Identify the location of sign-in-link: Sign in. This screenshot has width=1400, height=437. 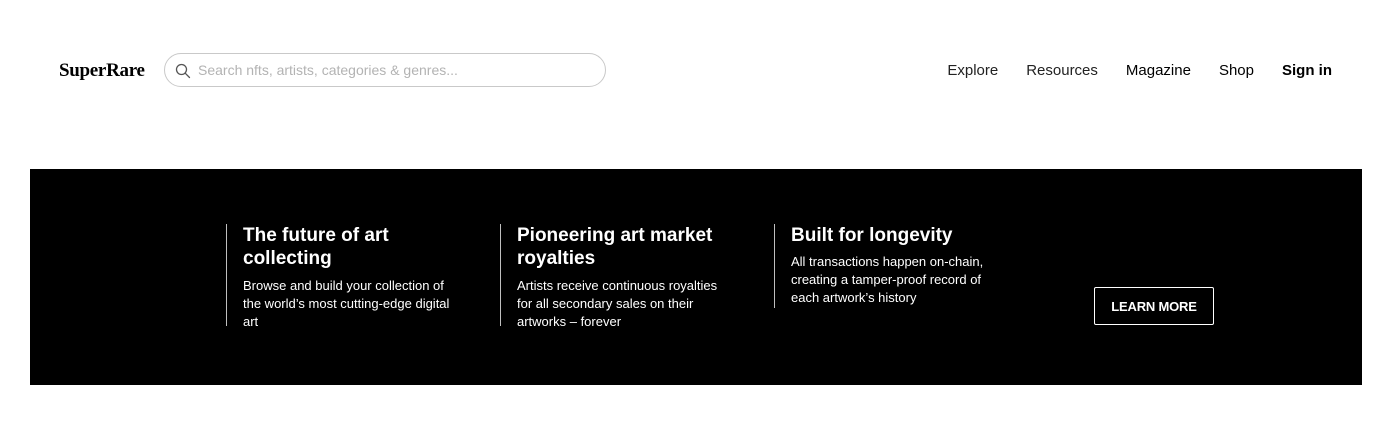
(1307, 71).